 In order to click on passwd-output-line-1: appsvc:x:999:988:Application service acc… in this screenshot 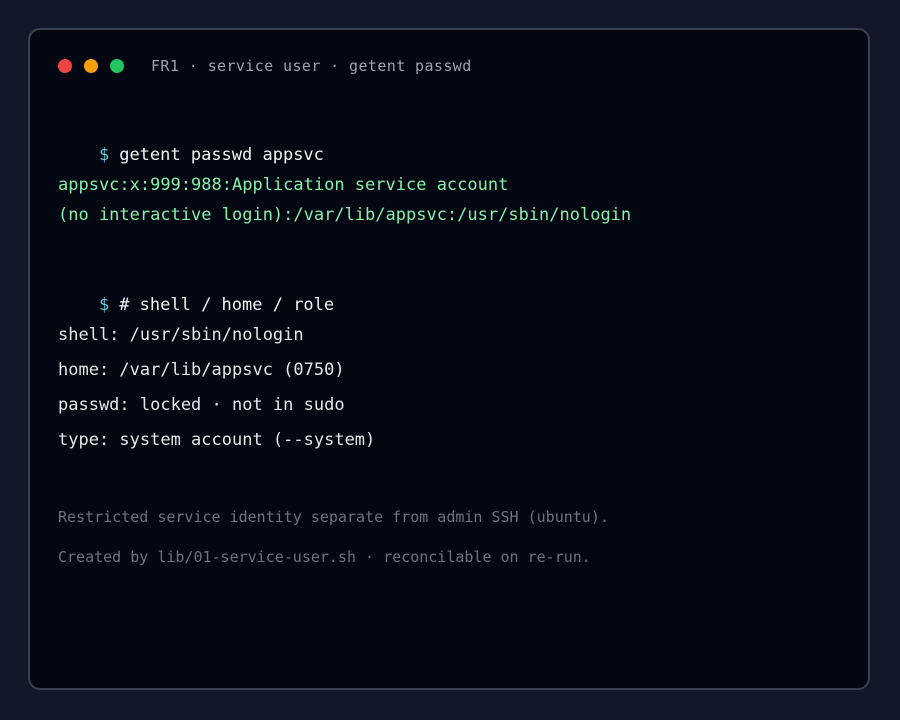, I will do `click(283, 185)`.